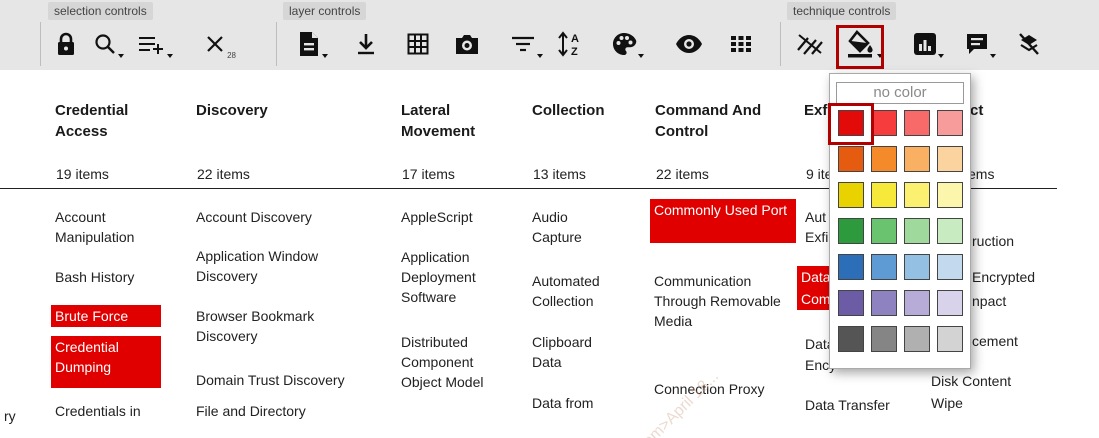  I want to click on column-header-discovery: Discovery, so click(271, 110).